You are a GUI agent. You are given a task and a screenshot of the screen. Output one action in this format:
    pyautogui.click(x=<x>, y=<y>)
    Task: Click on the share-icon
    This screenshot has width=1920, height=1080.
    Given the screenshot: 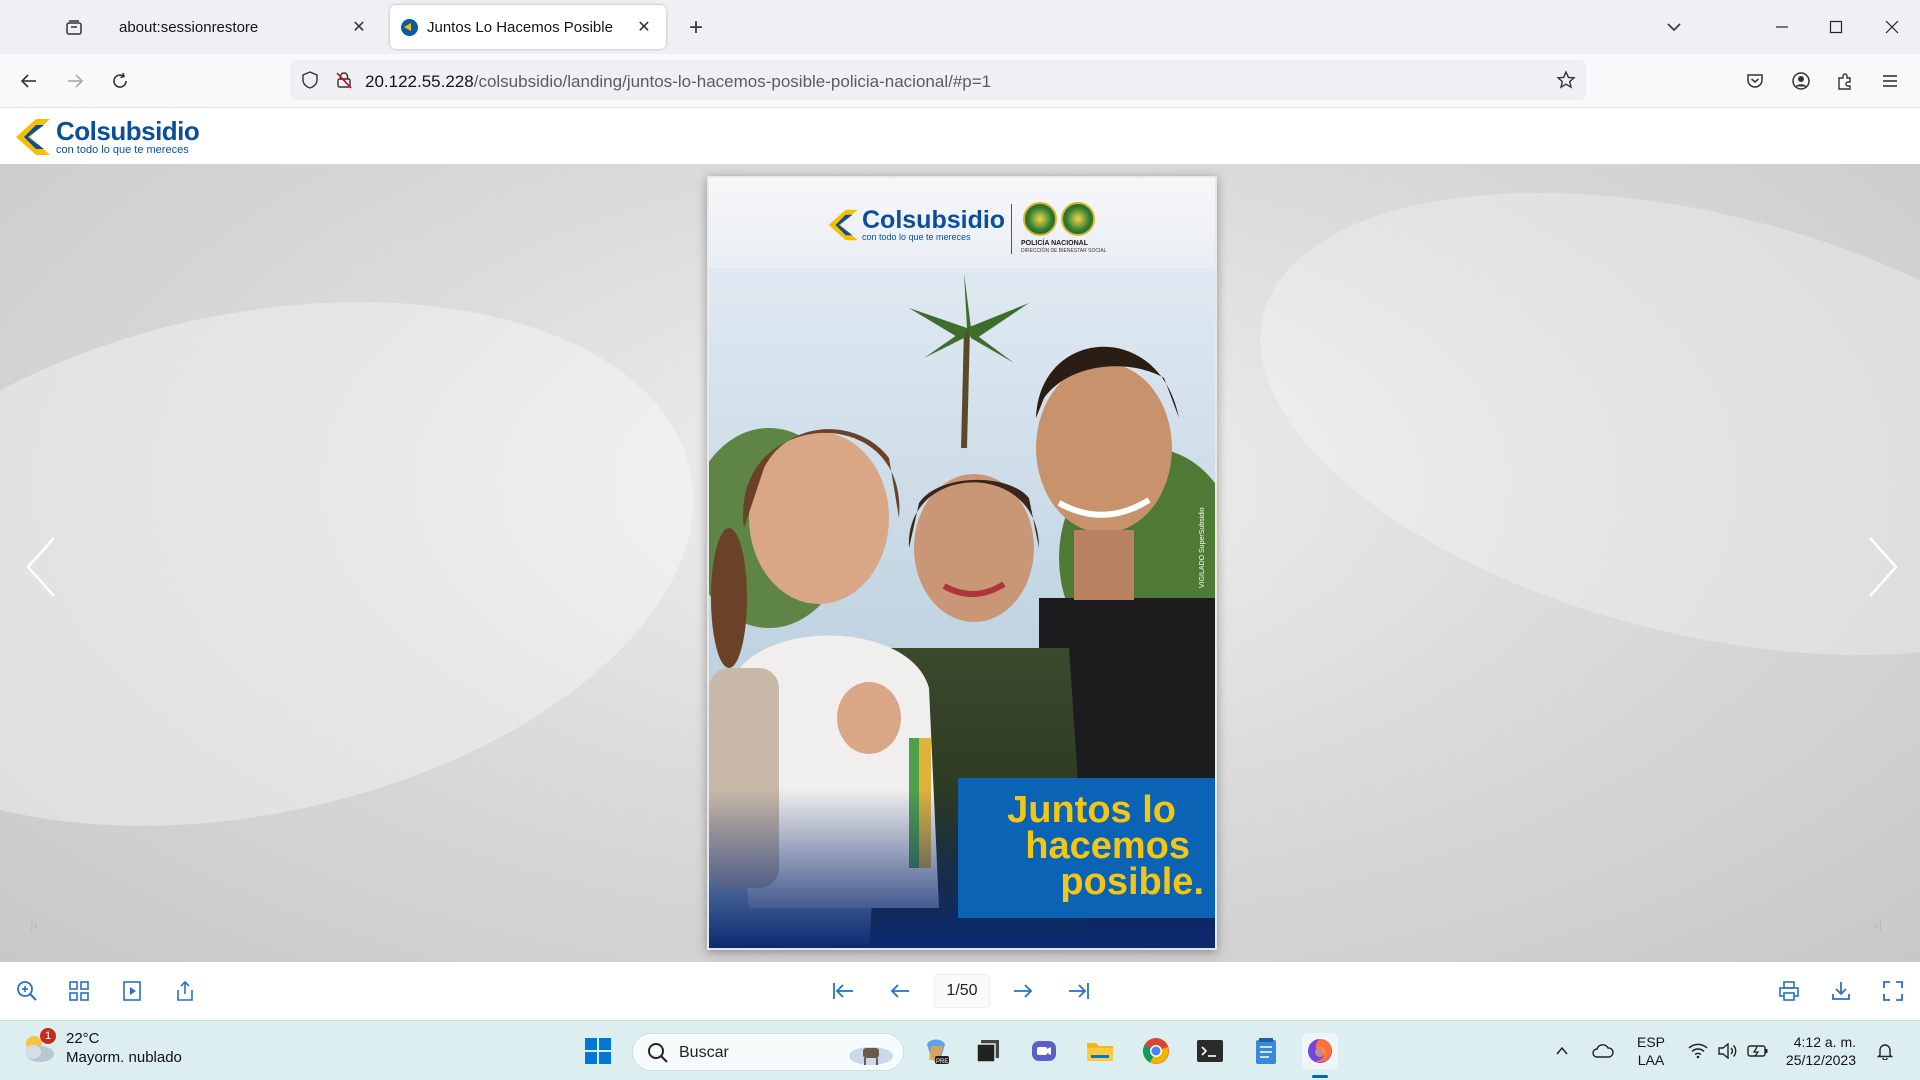 What is the action you would take?
    pyautogui.click(x=185, y=991)
    